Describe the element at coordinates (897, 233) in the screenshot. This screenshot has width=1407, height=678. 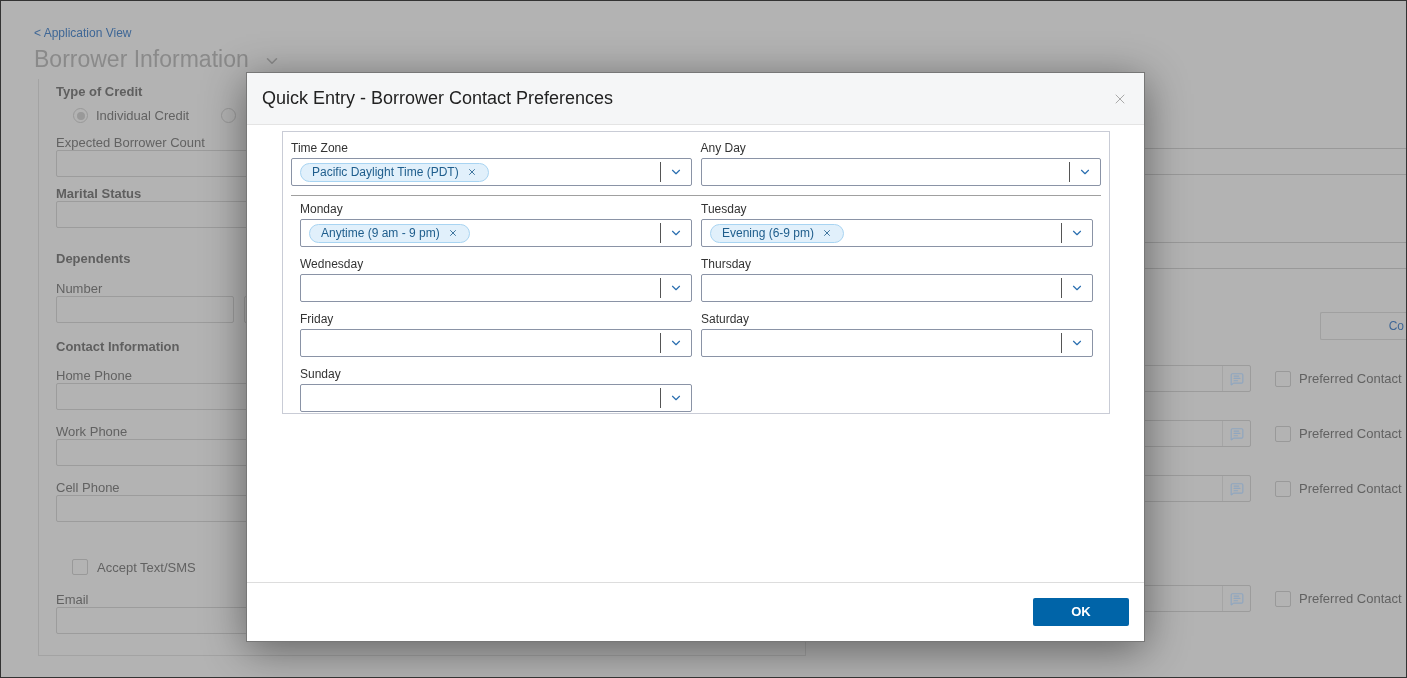
I see `multi-select-field: Evening (6-9 pm)` at that location.